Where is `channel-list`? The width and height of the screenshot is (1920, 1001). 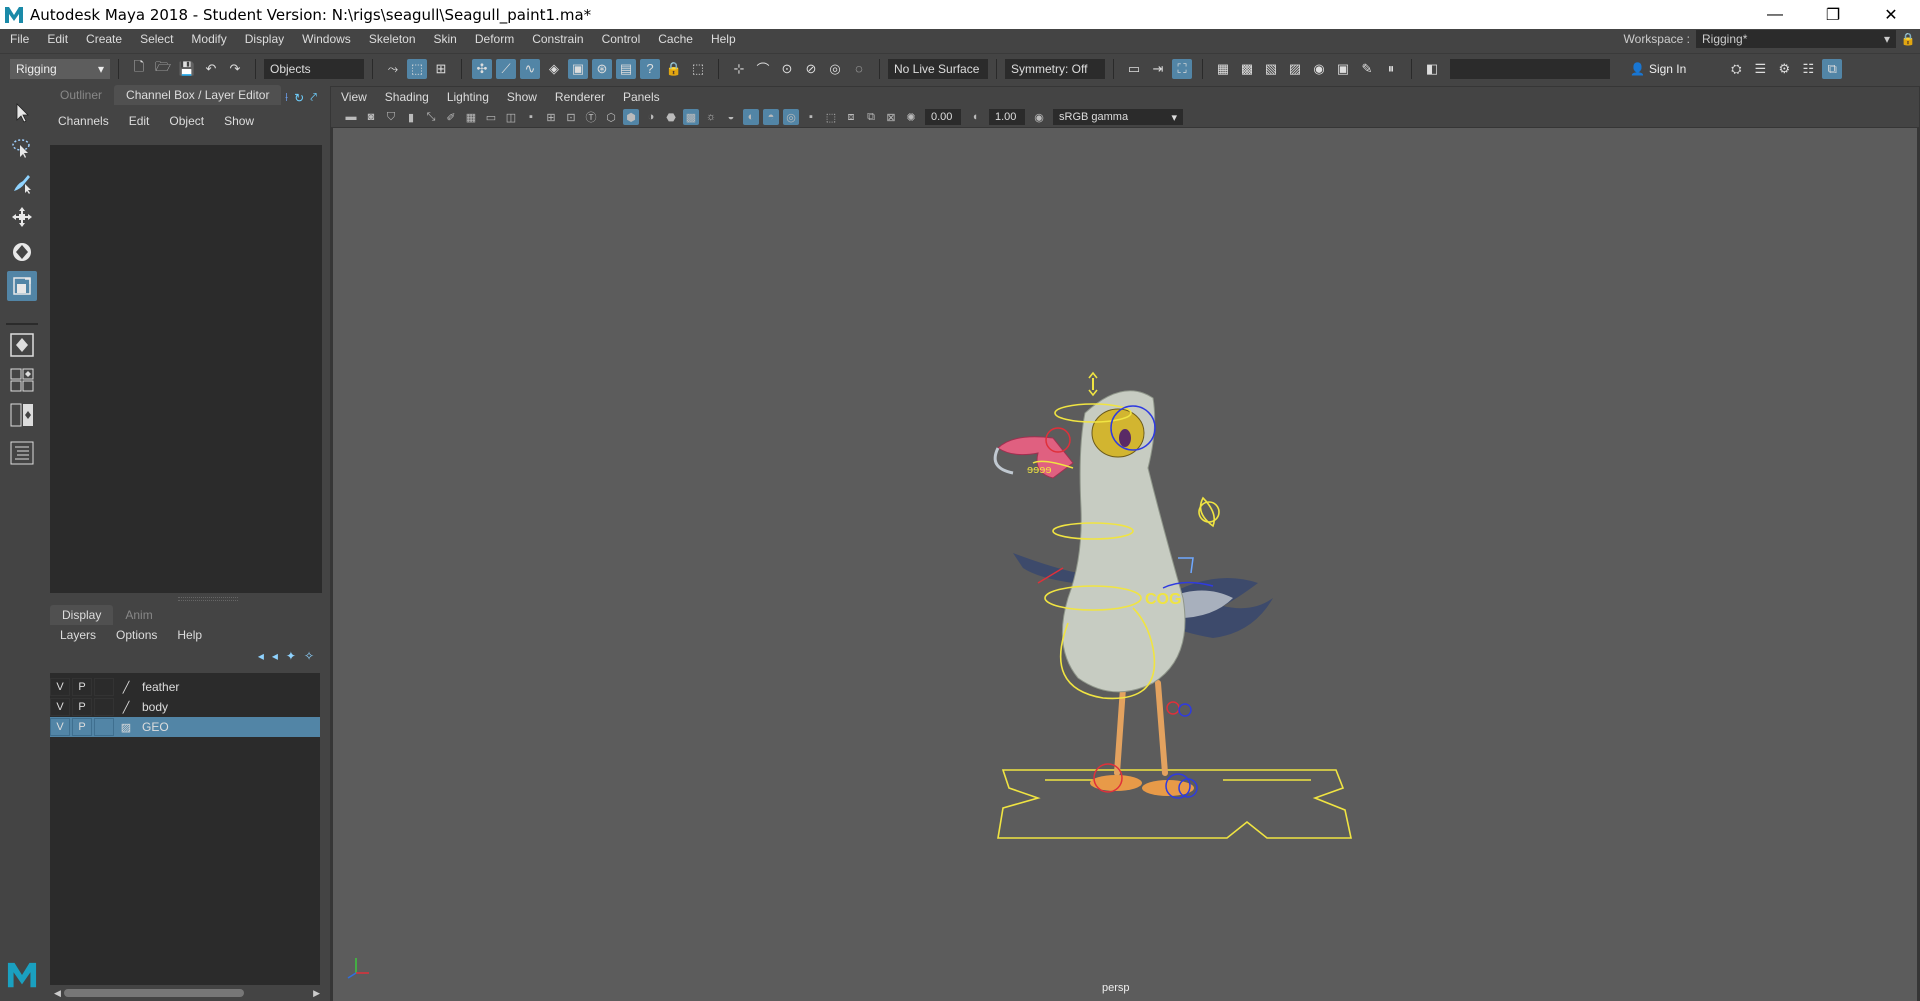
channel-list is located at coordinates (186, 369).